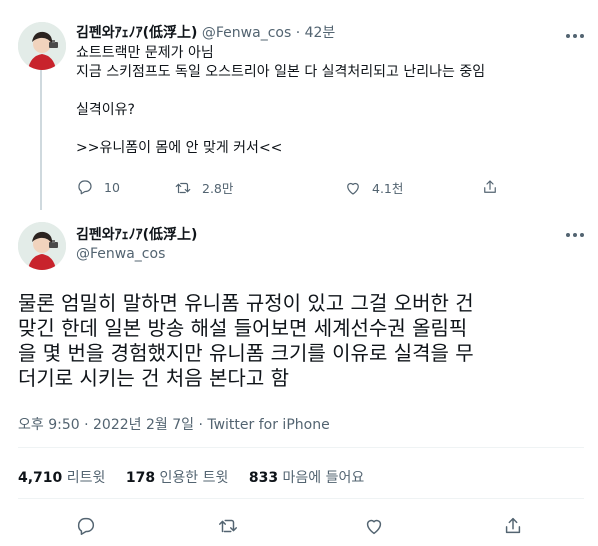 This screenshot has width=598, height=546. I want to click on retweet-count: 2.8만, so click(218, 188).